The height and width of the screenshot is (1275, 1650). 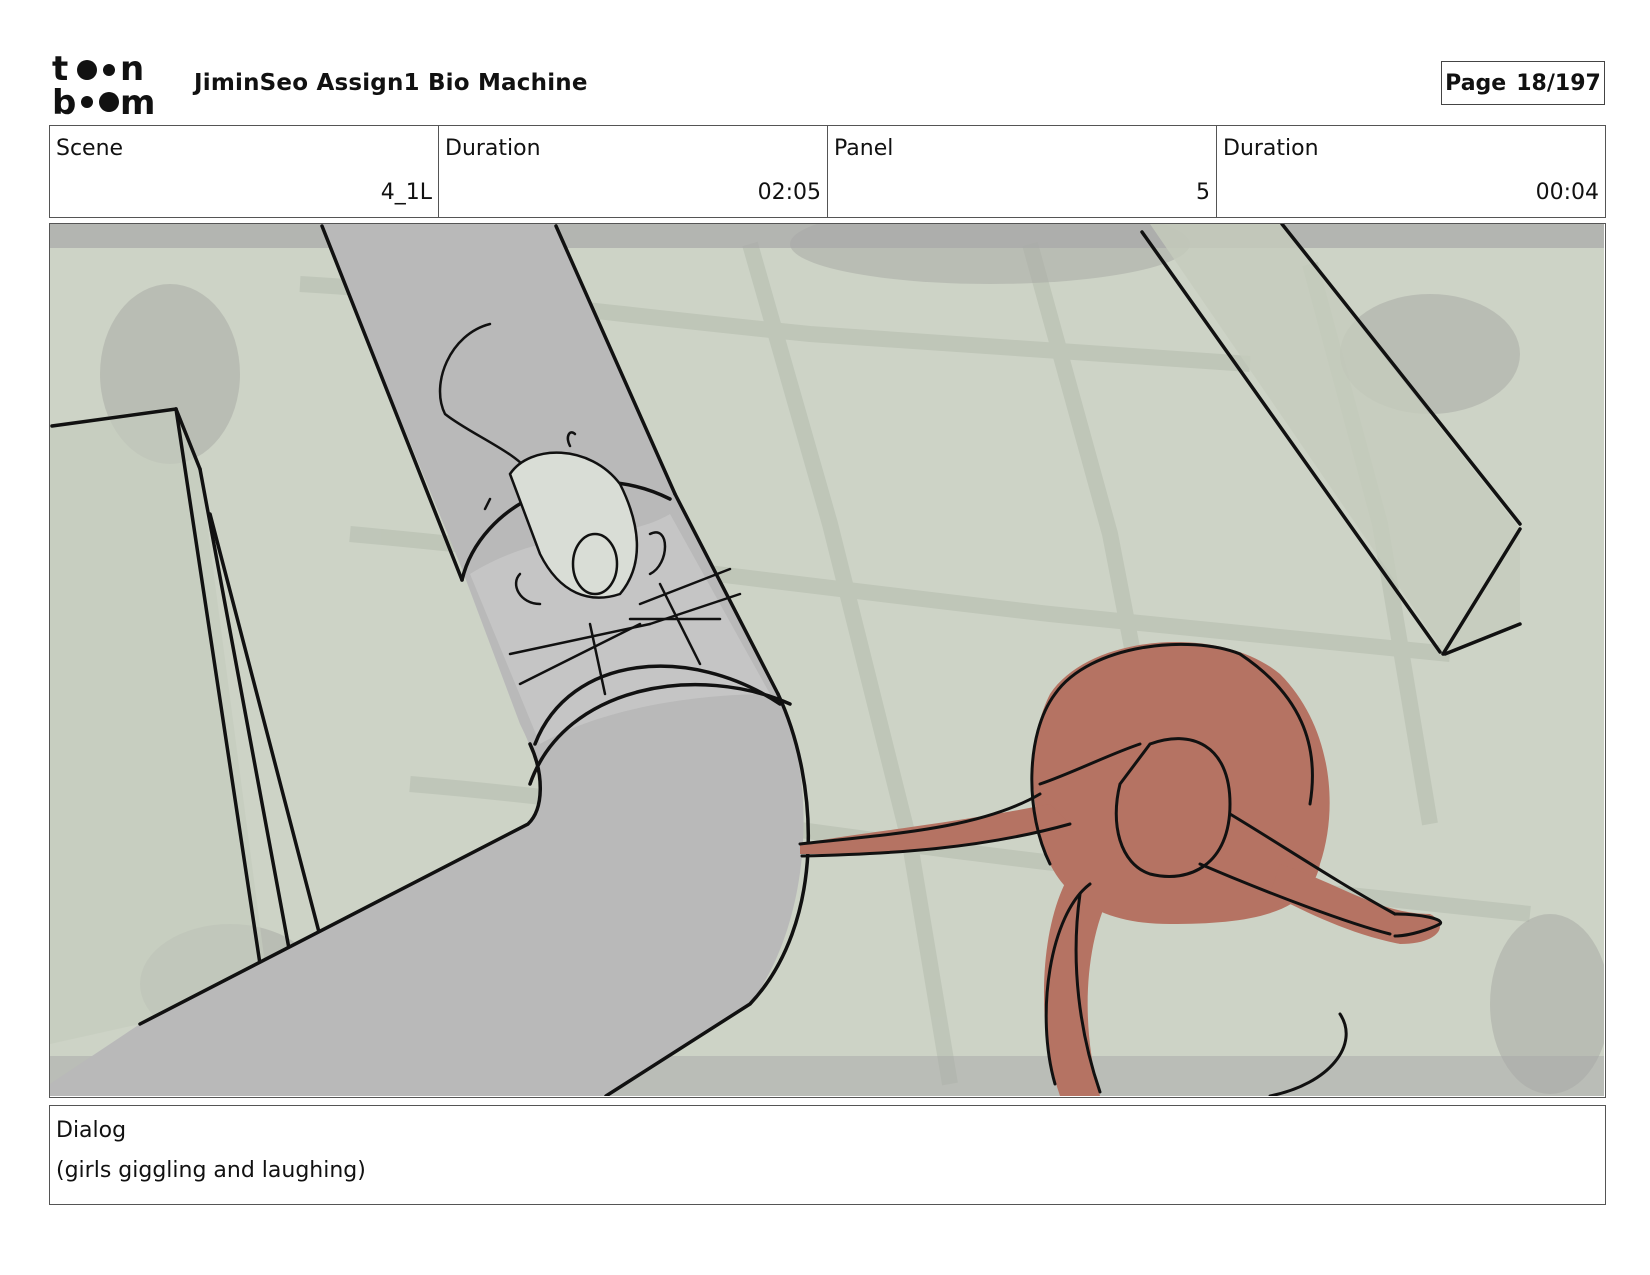 What do you see at coordinates (1203, 192) in the screenshot?
I see `panel-value: 5` at bounding box center [1203, 192].